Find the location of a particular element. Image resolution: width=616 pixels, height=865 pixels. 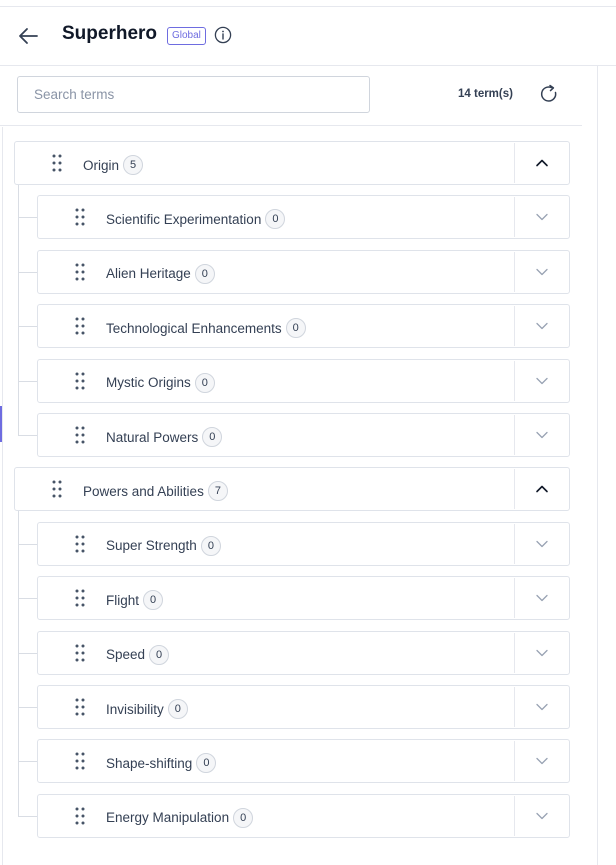

term-label: Energy Manipulation is located at coordinates (168, 818).